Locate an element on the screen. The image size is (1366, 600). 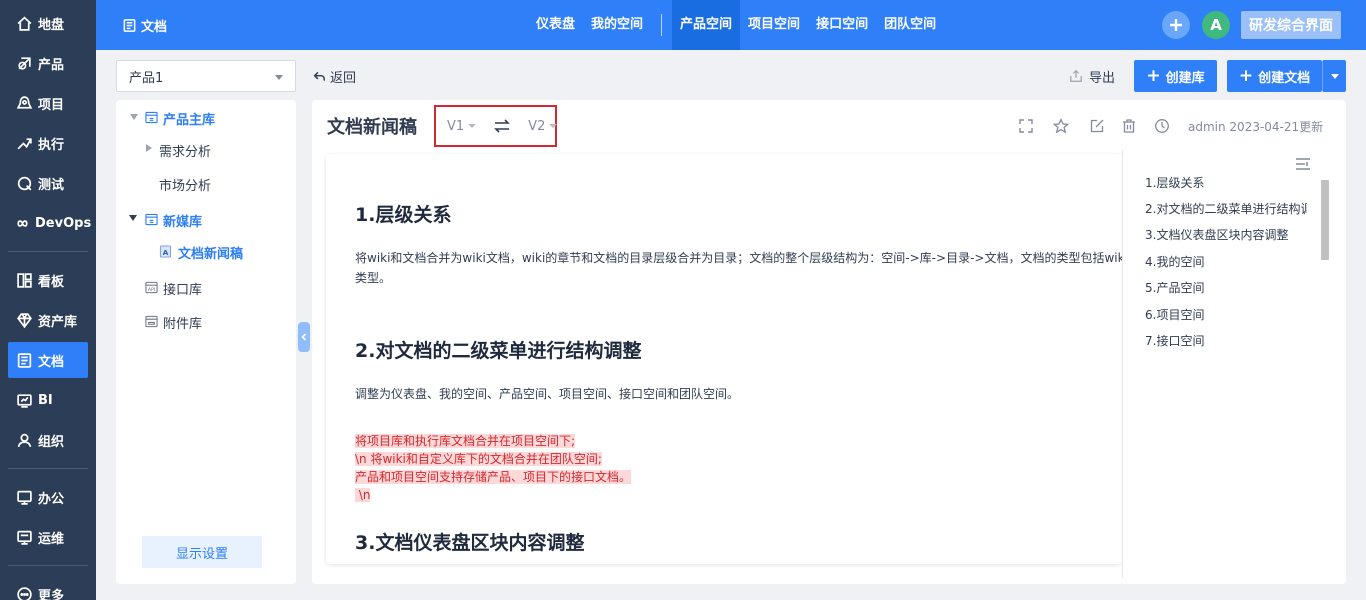
star-icon is located at coordinates (1061, 126).